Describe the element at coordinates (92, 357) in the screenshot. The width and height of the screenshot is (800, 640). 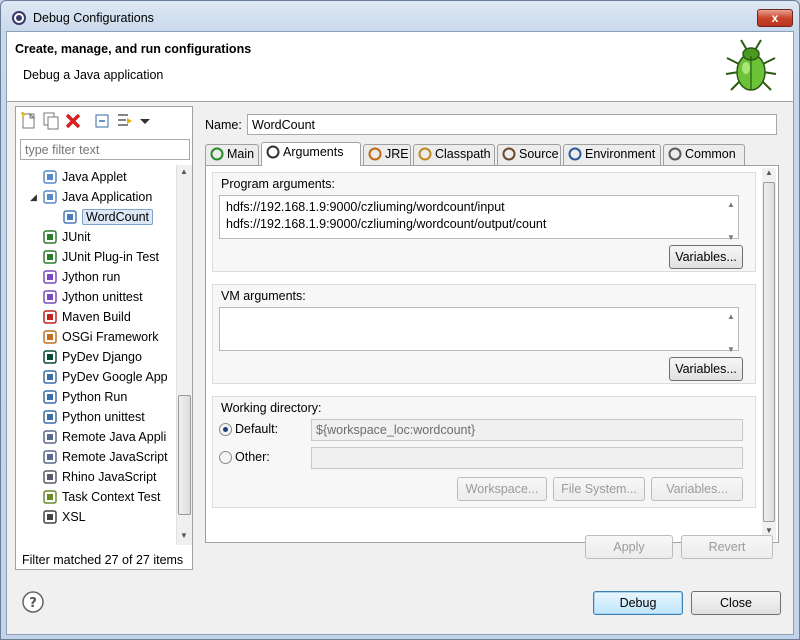
I see `tree-item: PyDev Django` at that location.